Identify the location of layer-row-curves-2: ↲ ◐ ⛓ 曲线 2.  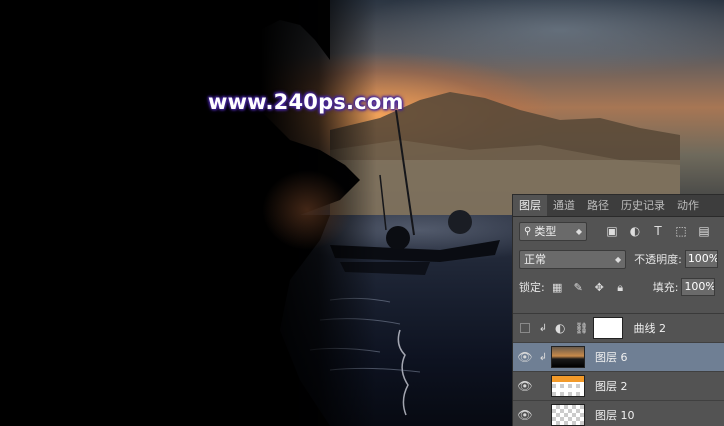
(618, 328).